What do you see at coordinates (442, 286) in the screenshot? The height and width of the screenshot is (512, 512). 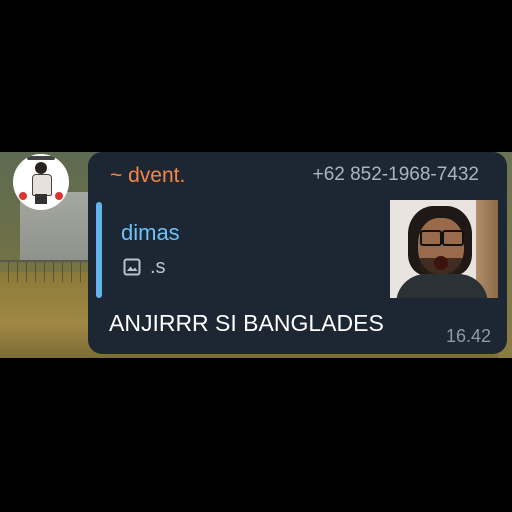 I see `thumbnail-shirt` at bounding box center [442, 286].